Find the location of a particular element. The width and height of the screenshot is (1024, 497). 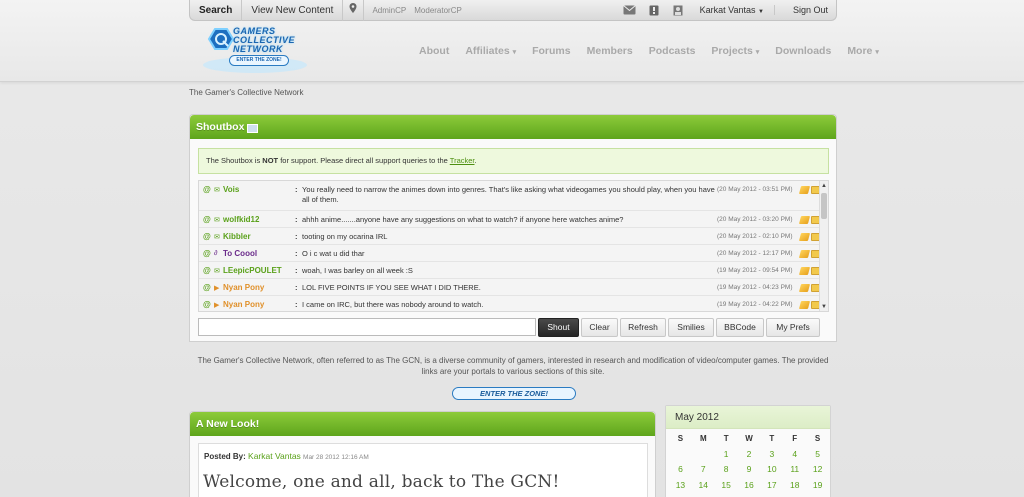

tracker-link: Tracker is located at coordinates (462, 160).